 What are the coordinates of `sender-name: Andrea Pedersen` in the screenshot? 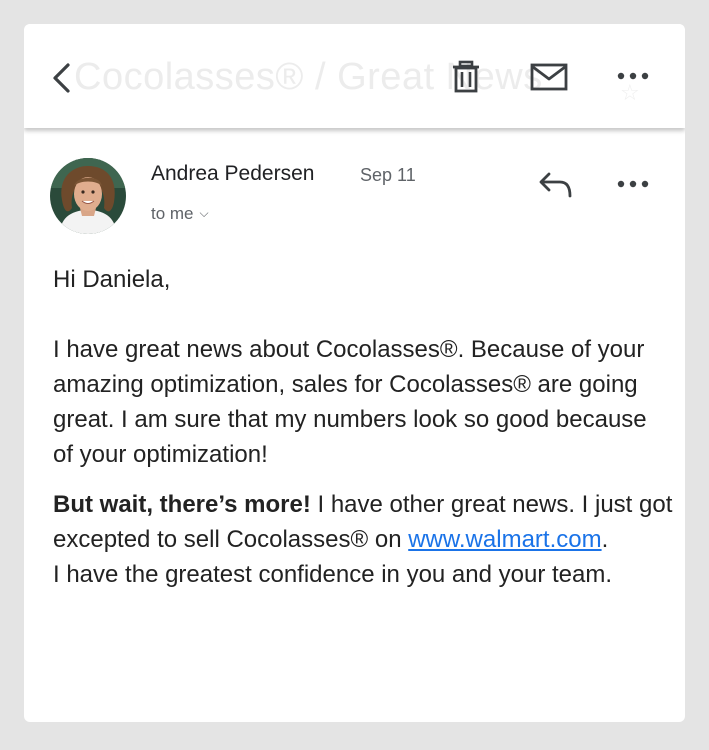 It's located at (232, 174).